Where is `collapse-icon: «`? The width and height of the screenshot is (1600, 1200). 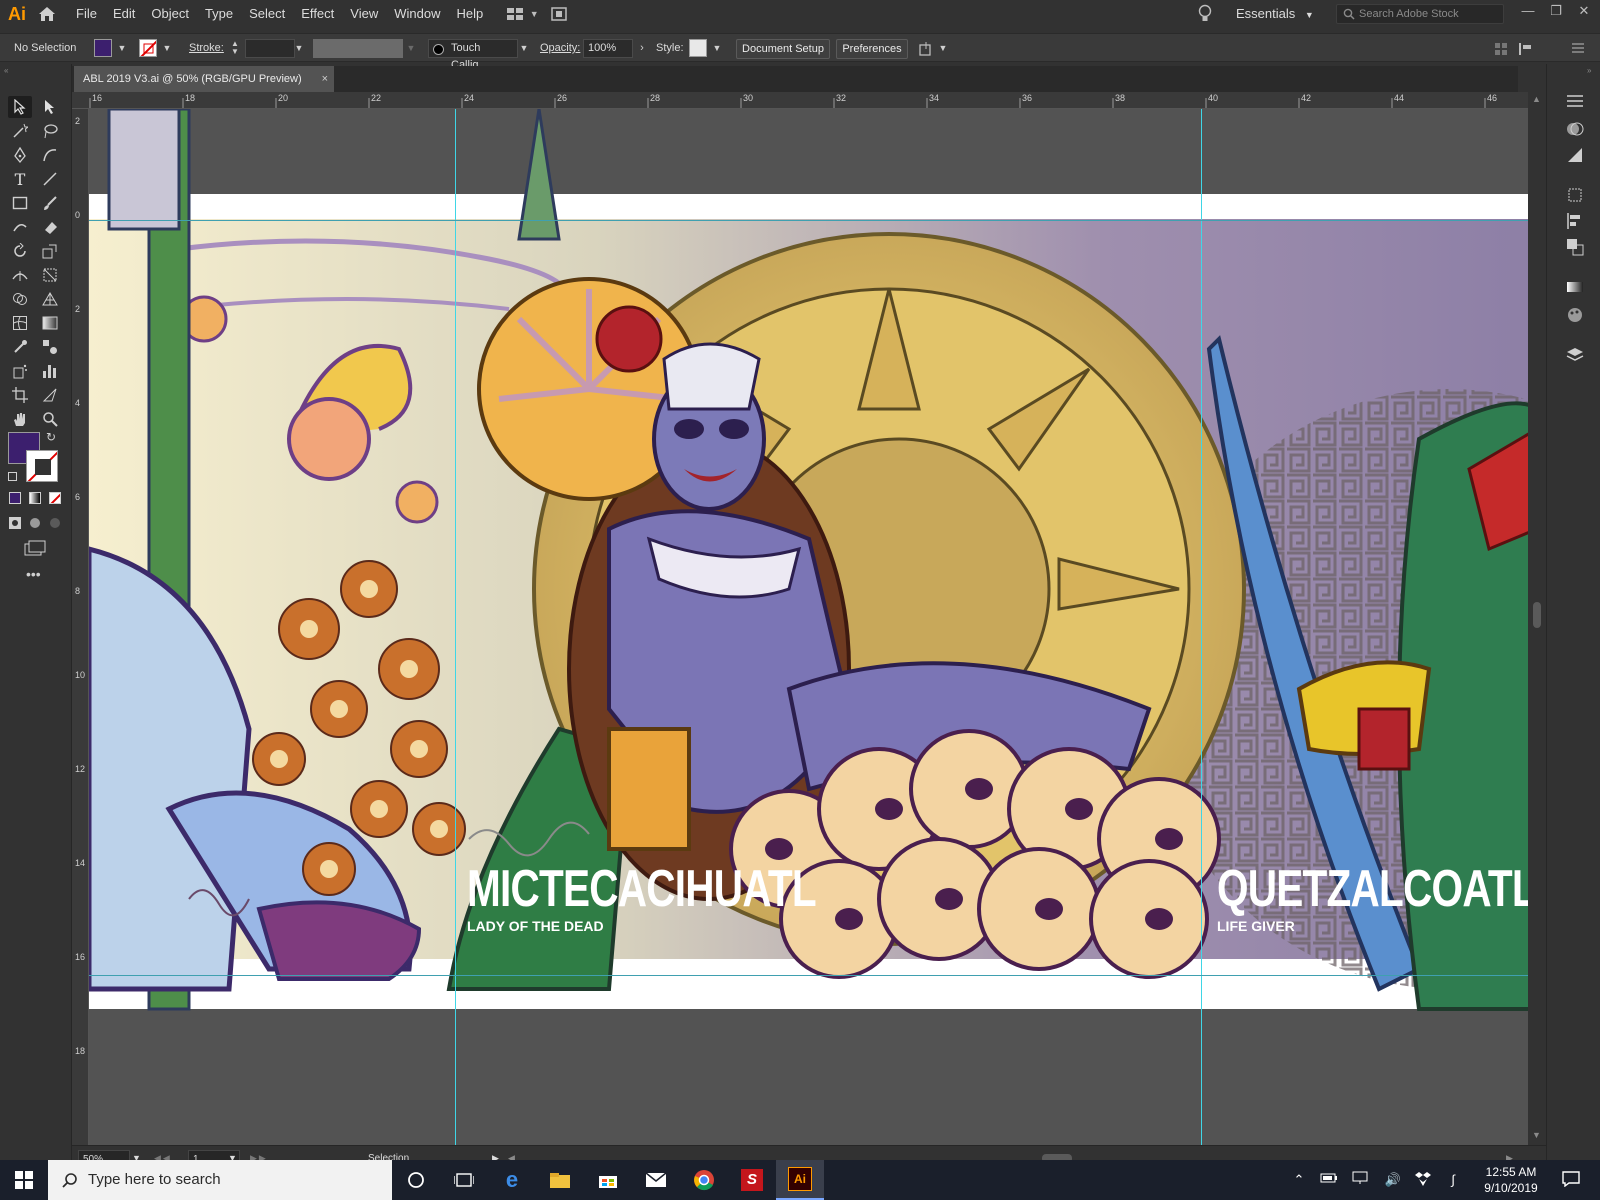 collapse-icon: « is located at coordinates (6, 70).